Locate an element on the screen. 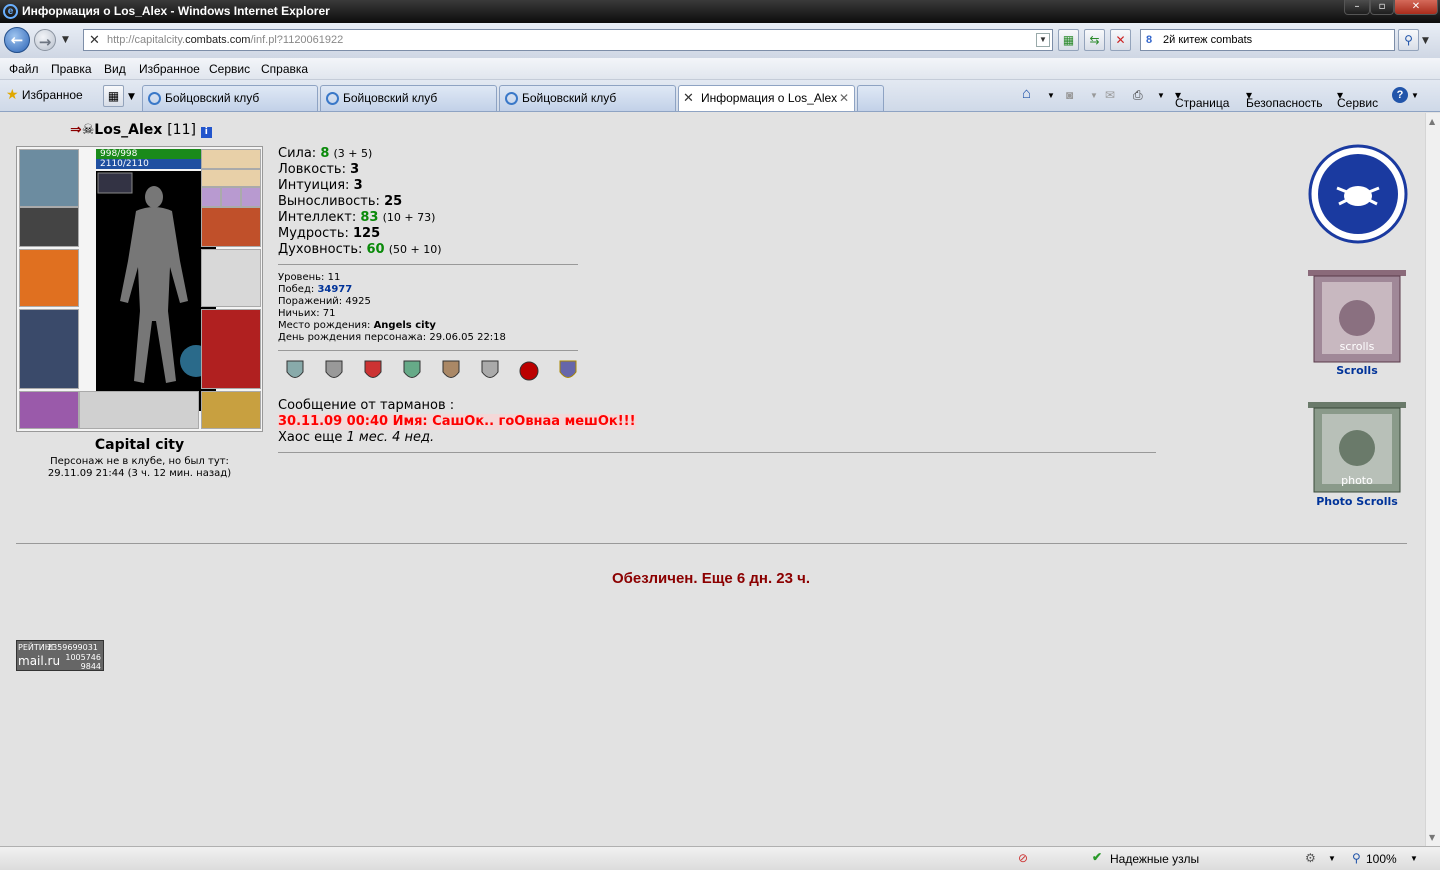 Image resolution: width=1440 pixels, height=870 pixels. protected-mode-icon: ⚙ is located at coordinates (1310, 858).